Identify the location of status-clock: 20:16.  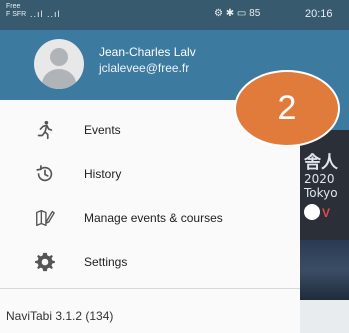
(319, 14).